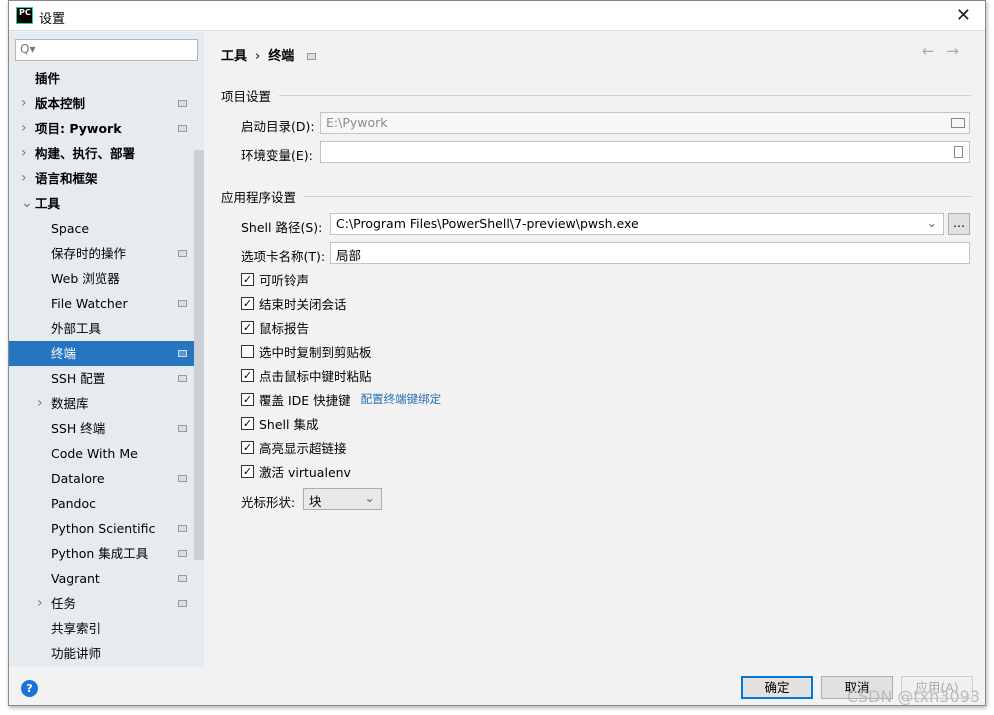 The width and height of the screenshot is (994, 715). Describe the element at coordinates (934, 51) in the screenshot. I see `back-arrow-icon: ←` at that location.